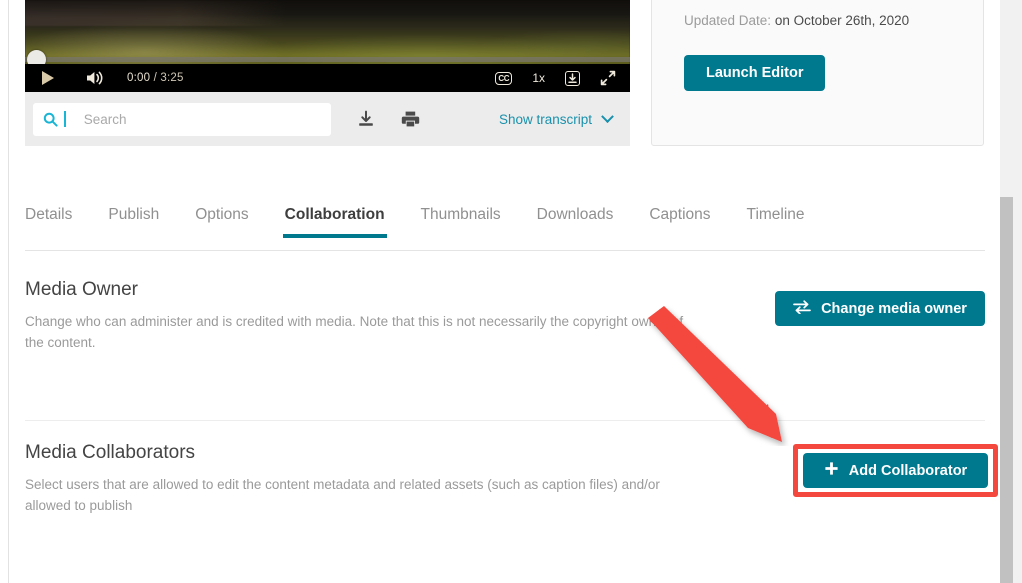  Describe the element at coordinates (133, 222) in the screenshot. I see `tab-publish: Publish` at that location.